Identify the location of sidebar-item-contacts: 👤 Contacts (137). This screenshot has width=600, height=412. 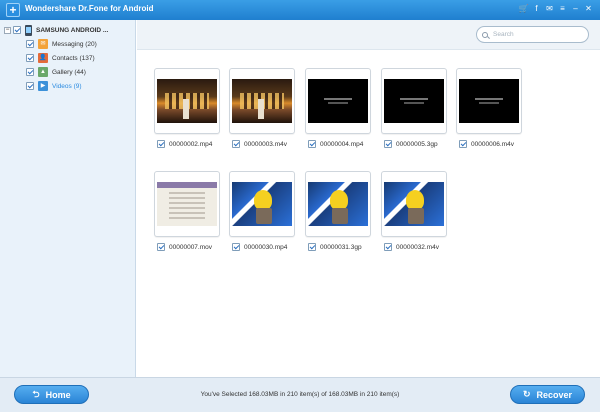
(60, 58).